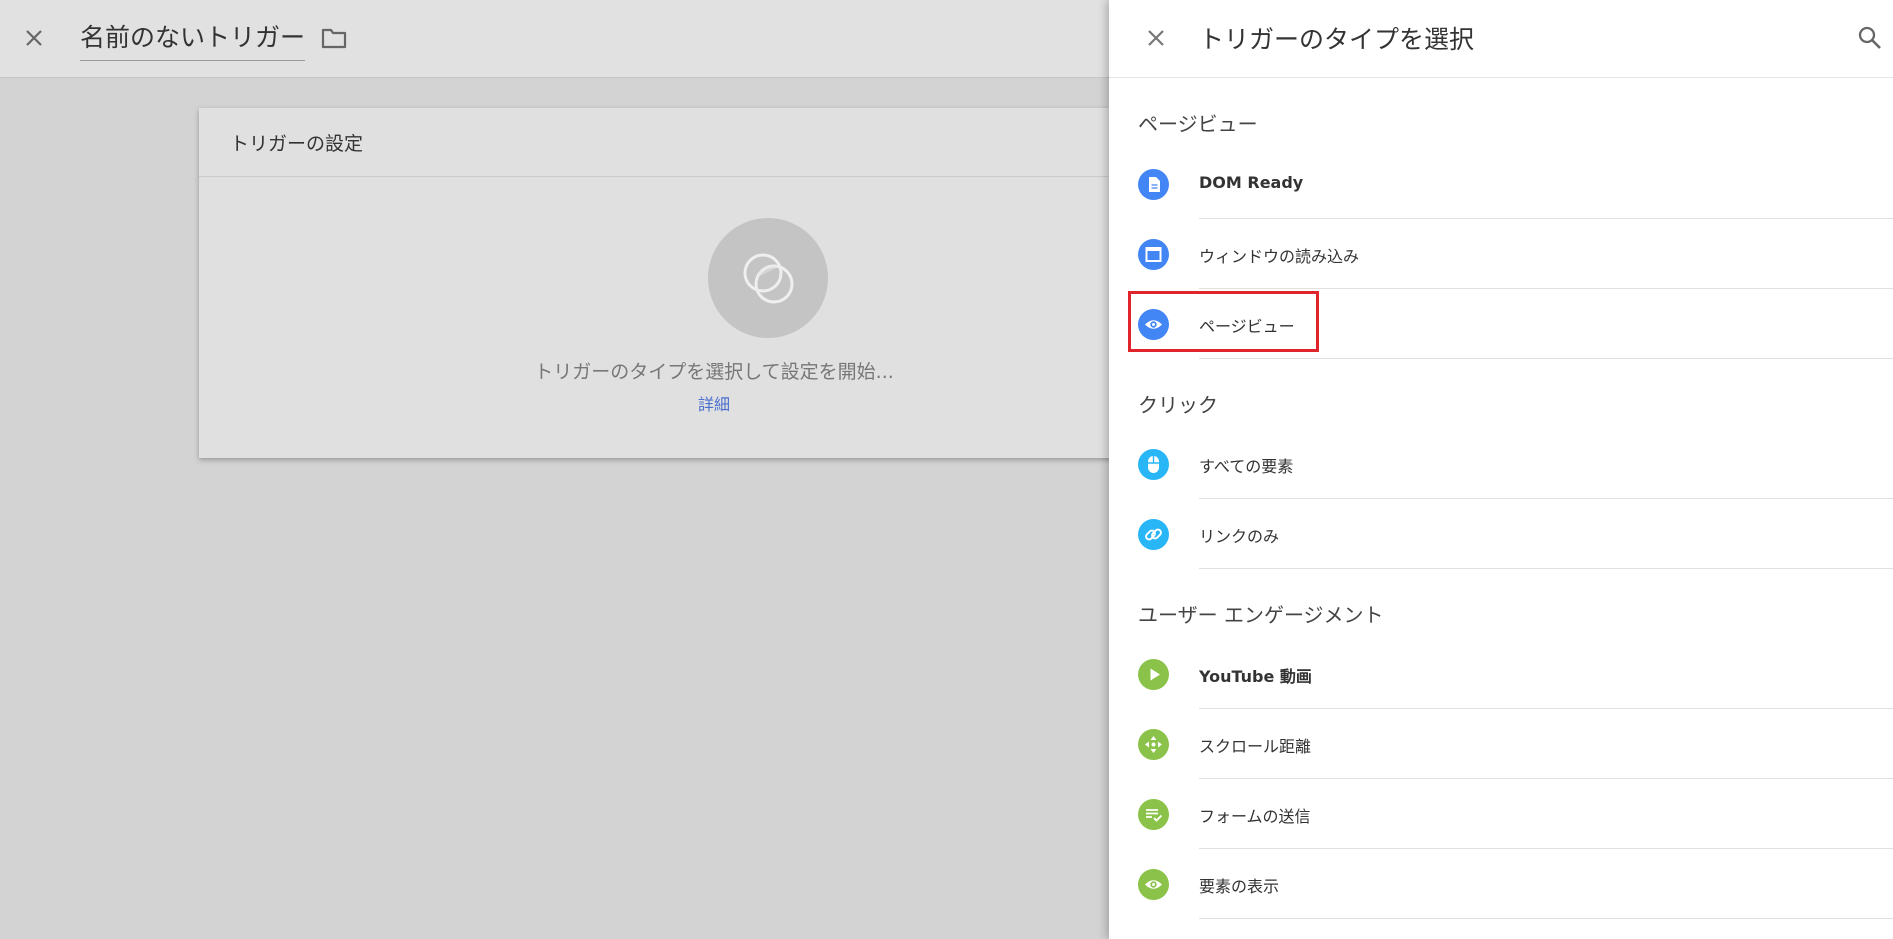 Image resolution: width=1893 pixels, height=939 pixels. What do you see at coordinates (1153, 254) in the screenshot?
I see `window-icon` at bounding box center [1153, 254].